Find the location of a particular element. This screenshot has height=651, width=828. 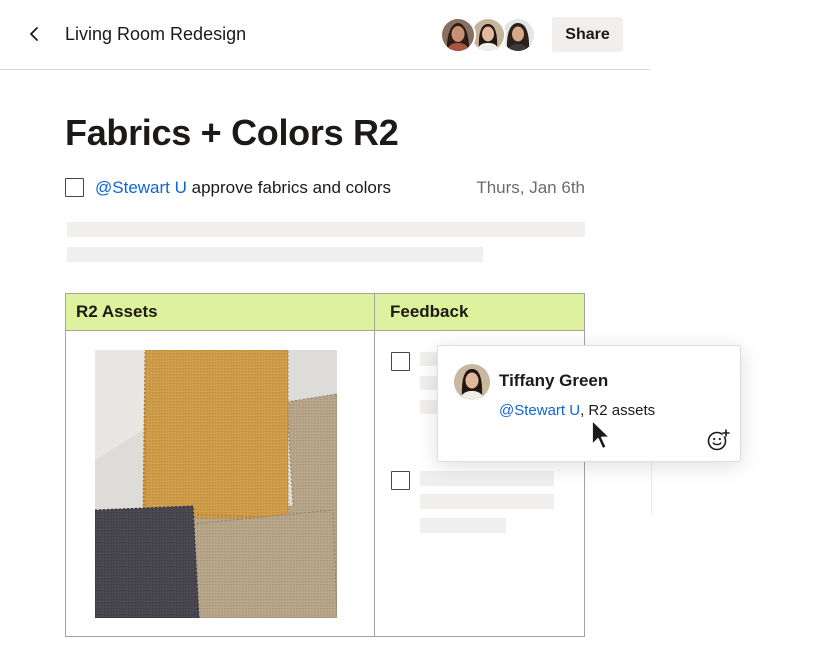

comment-author: Tiffany Green is located at coordinates (554, 380).